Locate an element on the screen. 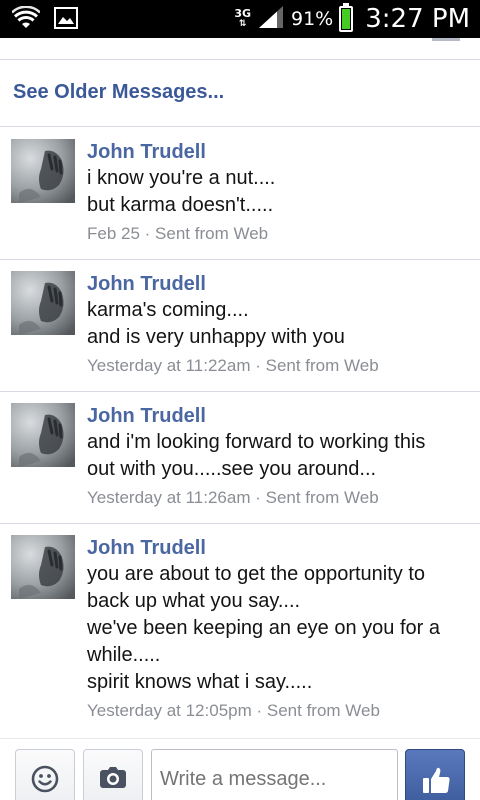  wifi-icon is located at coordinates (26, 20).